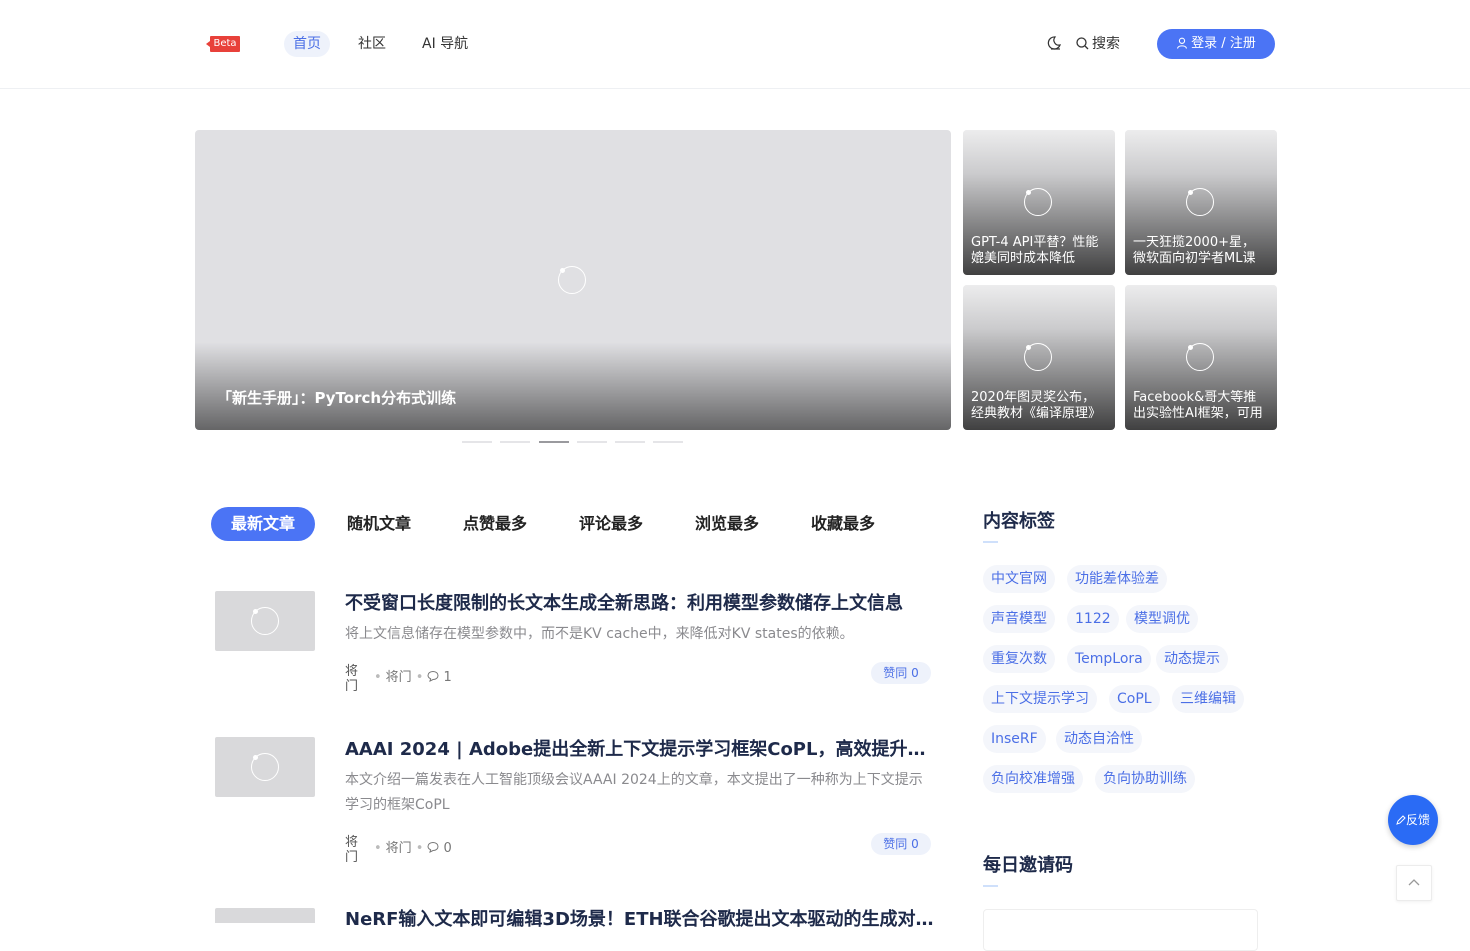 The height and width of the screenshot is (951, 1470). Describe the element at coordinates (447, 848) in the screenshot. I see `comment-count: 0` at that location.